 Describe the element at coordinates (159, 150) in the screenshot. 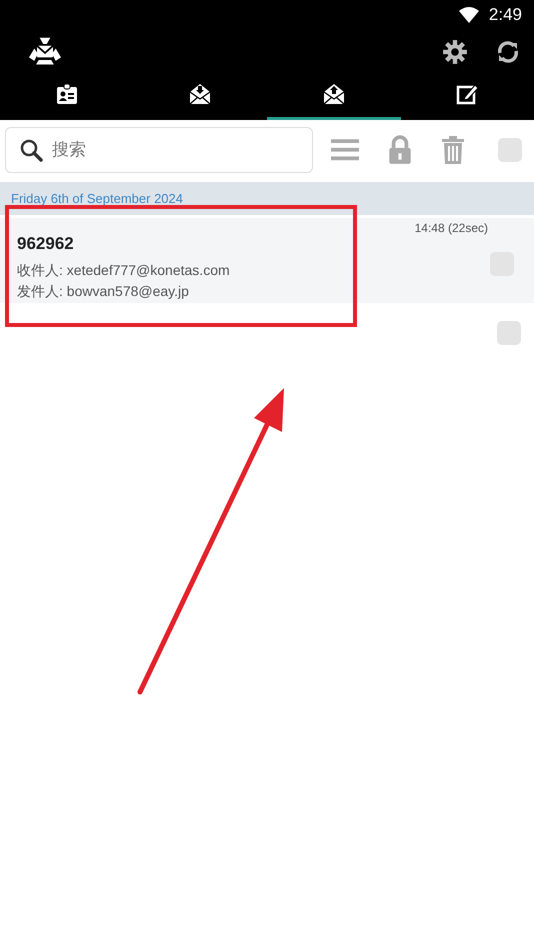

I see `search-field: 搜索` at that location.